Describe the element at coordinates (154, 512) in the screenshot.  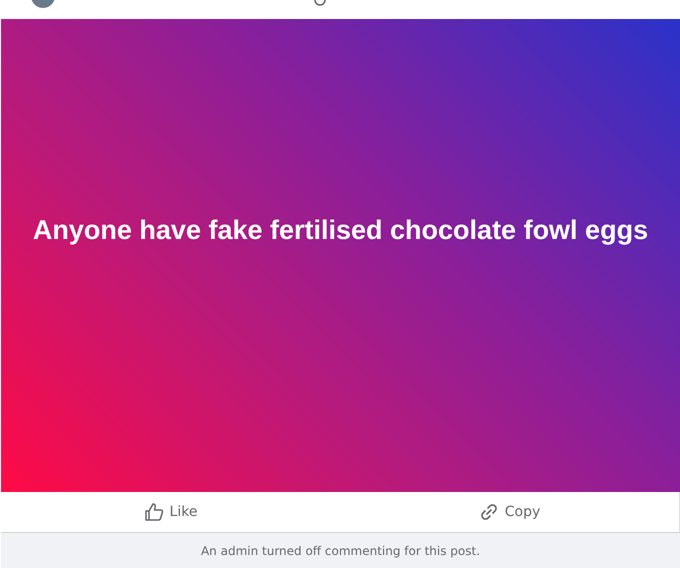
I see `thumbs-up-icon` at that location.